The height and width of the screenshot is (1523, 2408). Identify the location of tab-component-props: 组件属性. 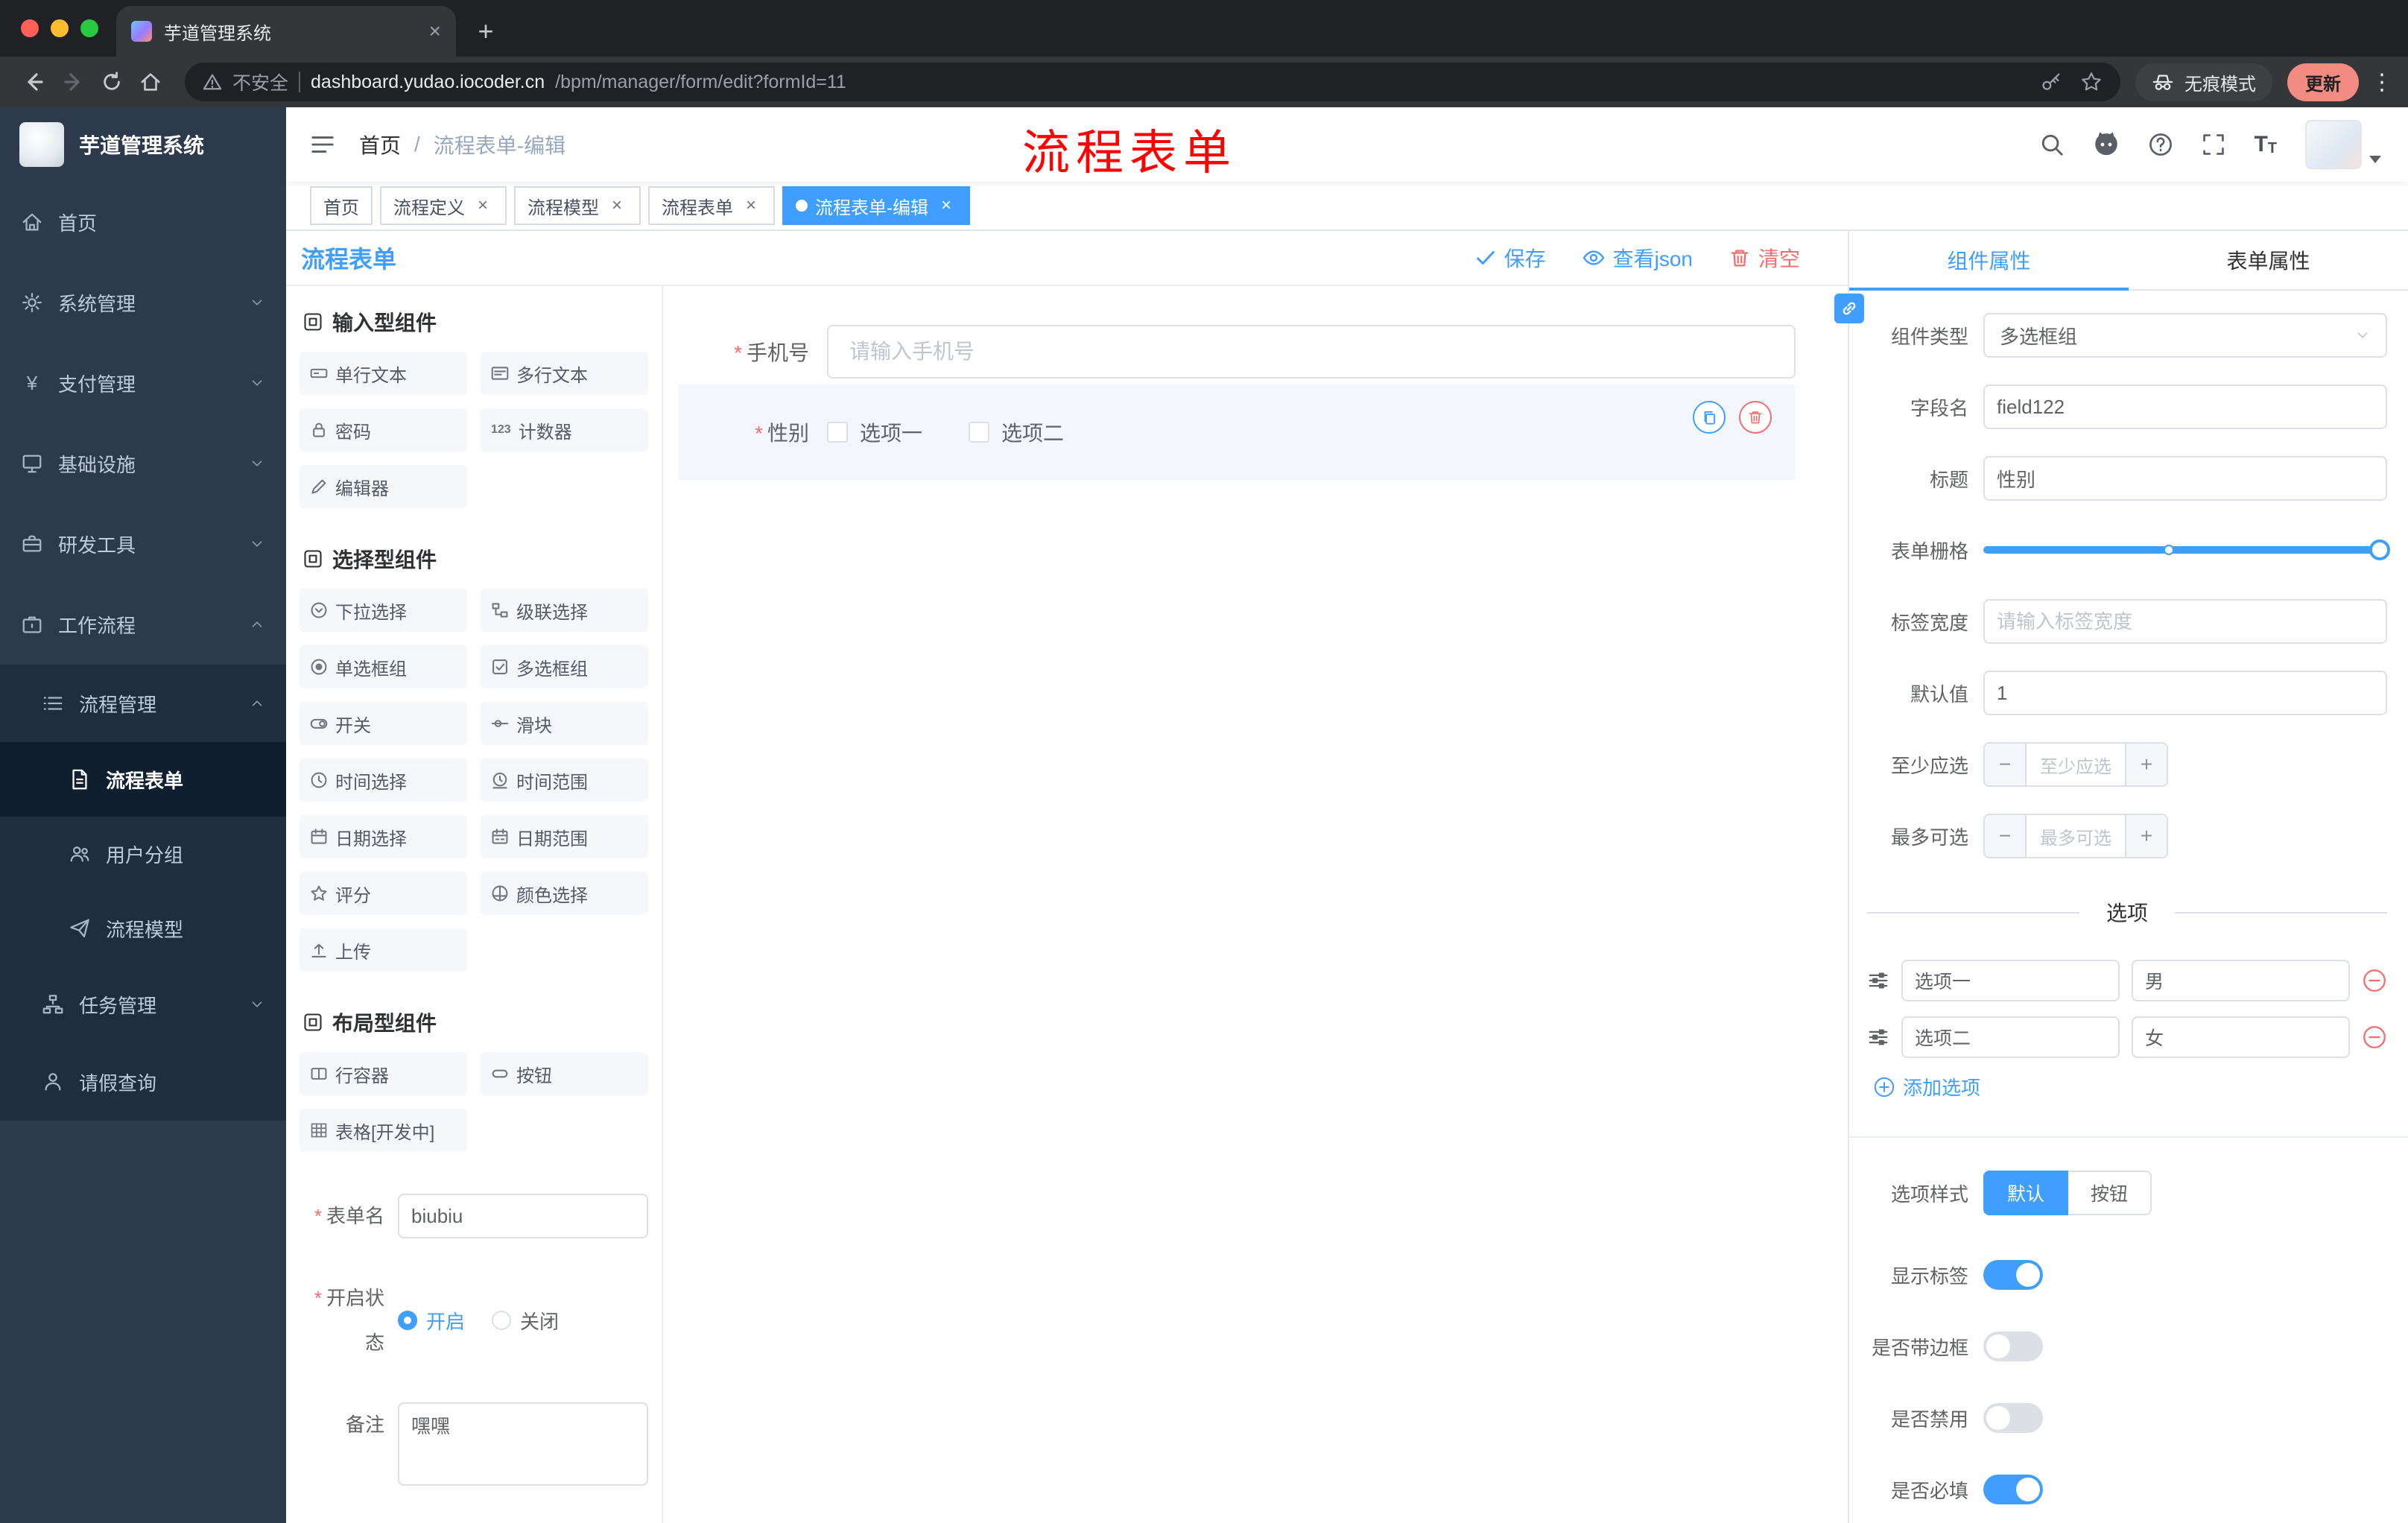
(1989, 260).